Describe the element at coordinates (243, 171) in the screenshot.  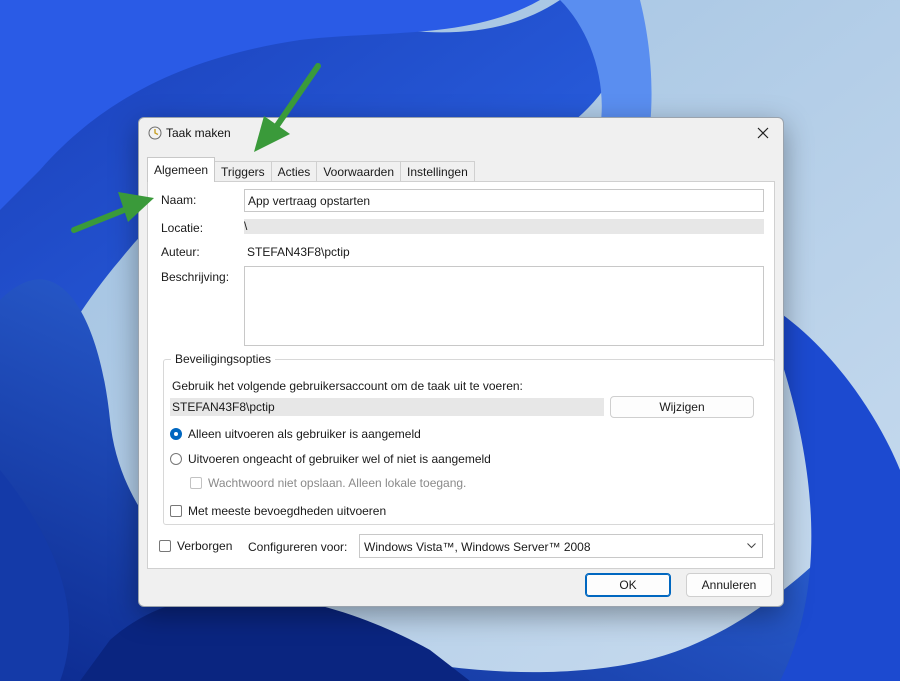
I see `tab-triggers: Triggers` at that location.